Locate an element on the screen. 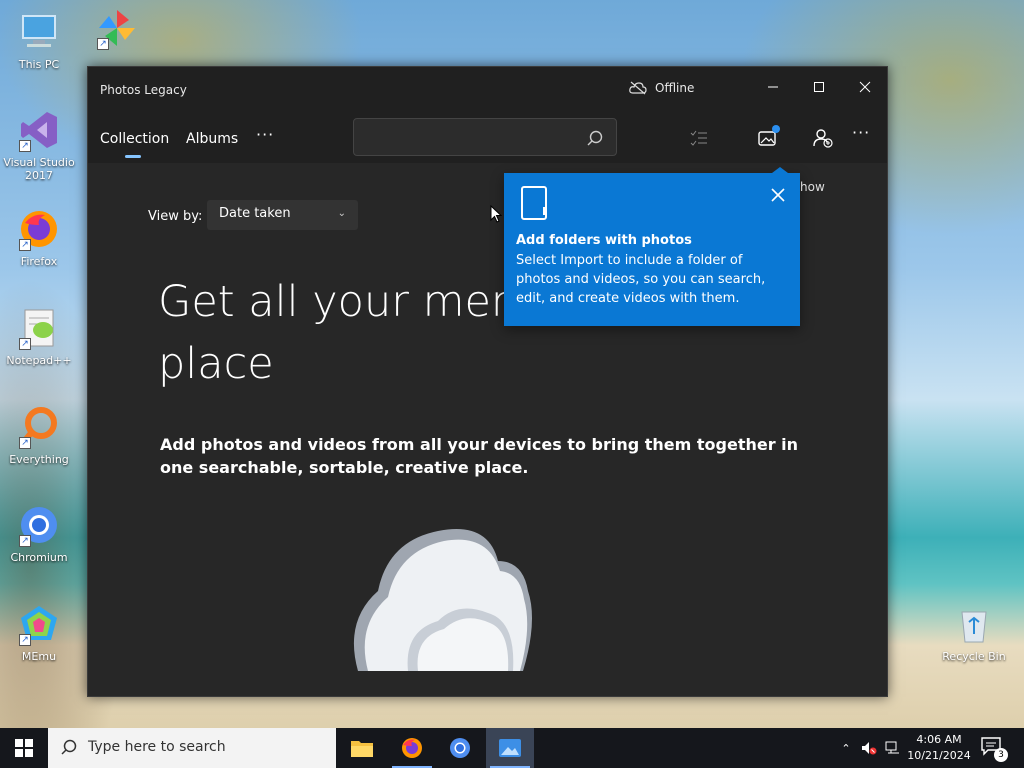  chevron-up-icon: ⌃ is located at coordinates (846, 748).